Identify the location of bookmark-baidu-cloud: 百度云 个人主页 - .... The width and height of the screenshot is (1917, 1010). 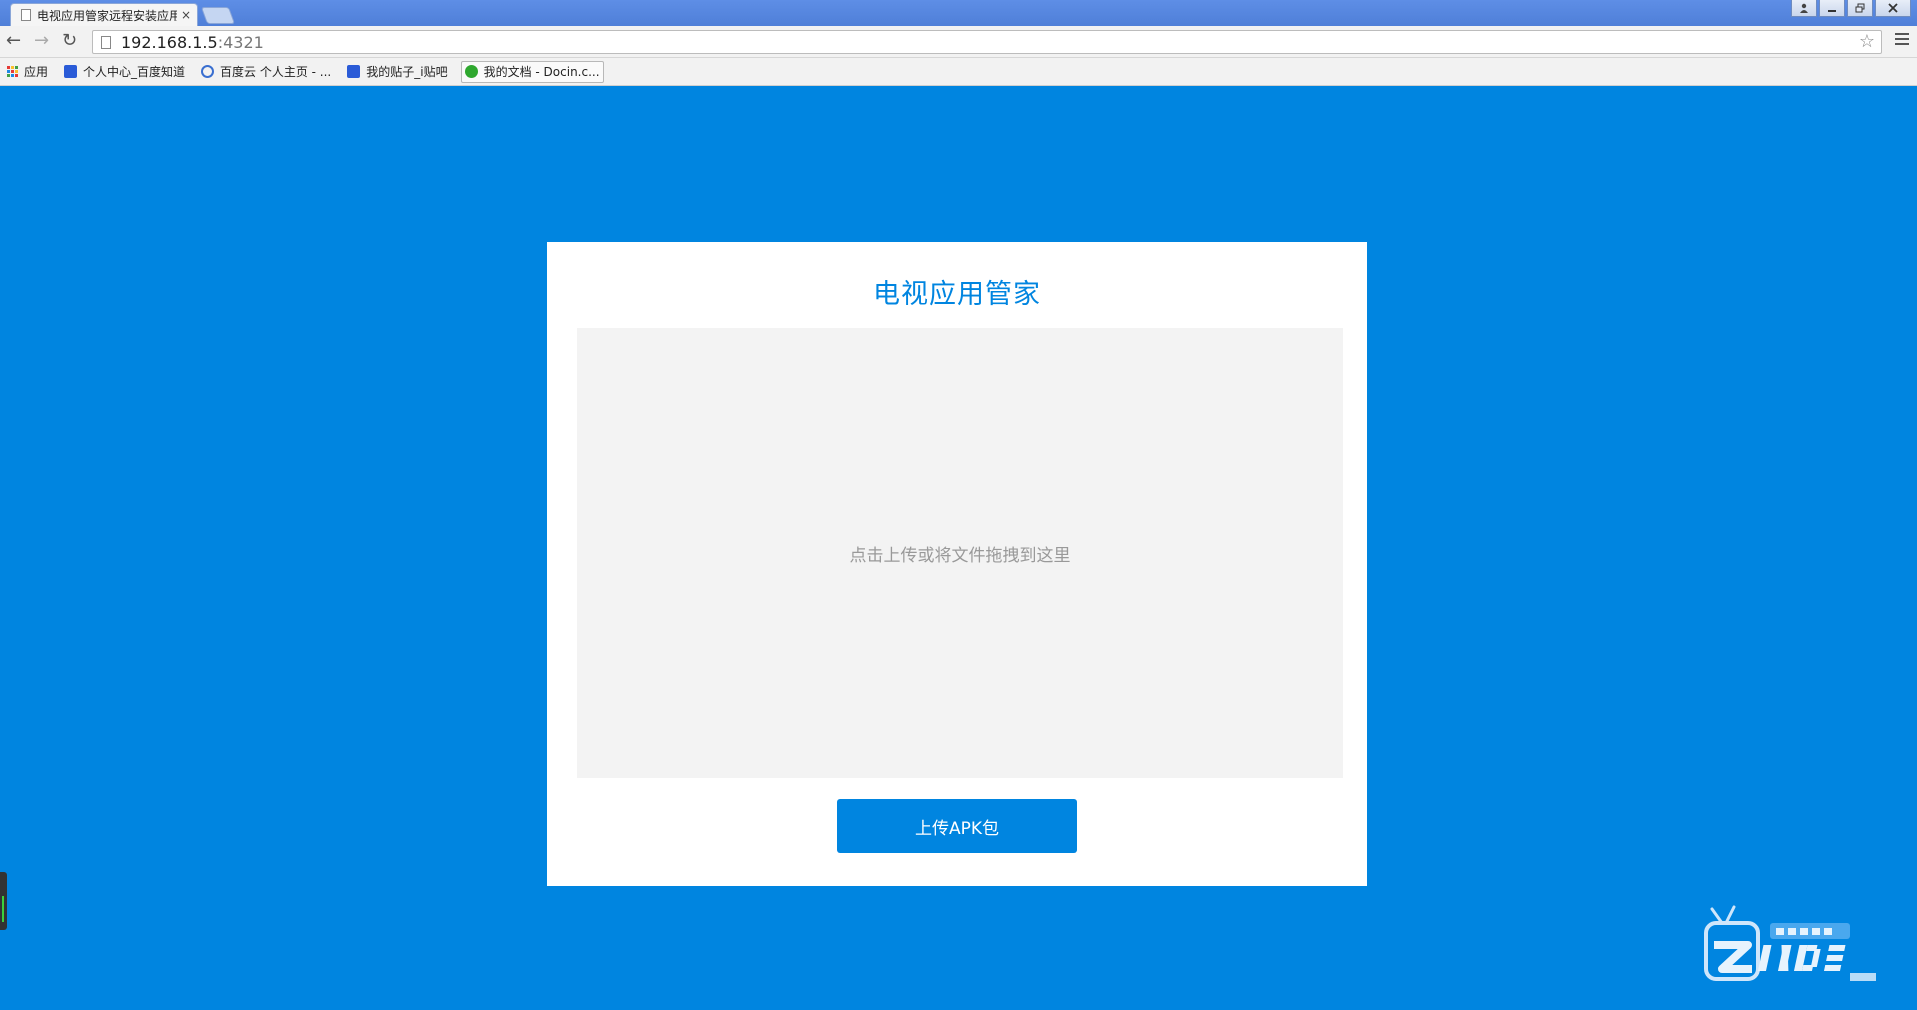
(266, 72).